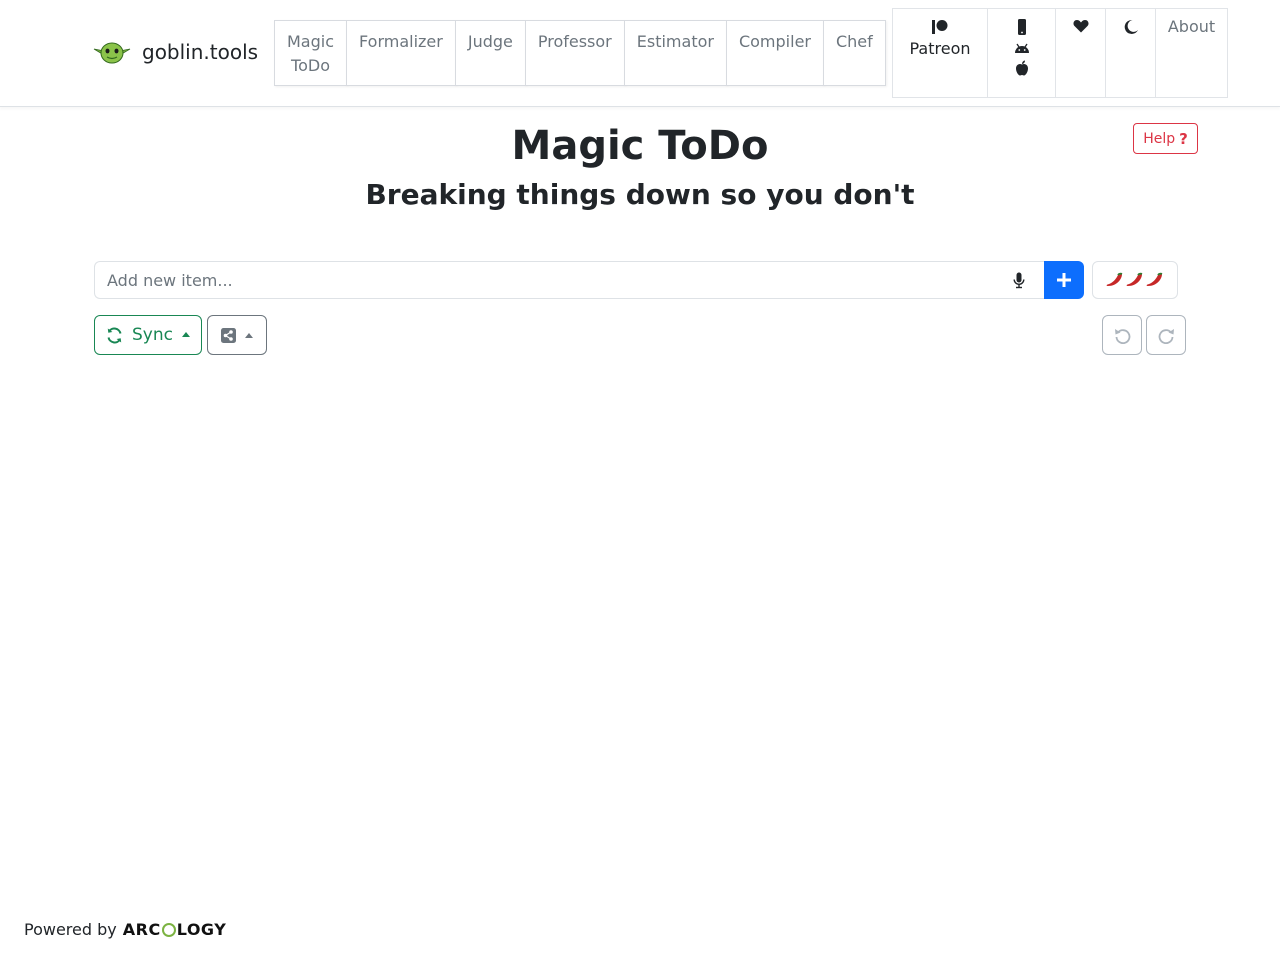  I want to click on redo-icon, so click(1166, 336).